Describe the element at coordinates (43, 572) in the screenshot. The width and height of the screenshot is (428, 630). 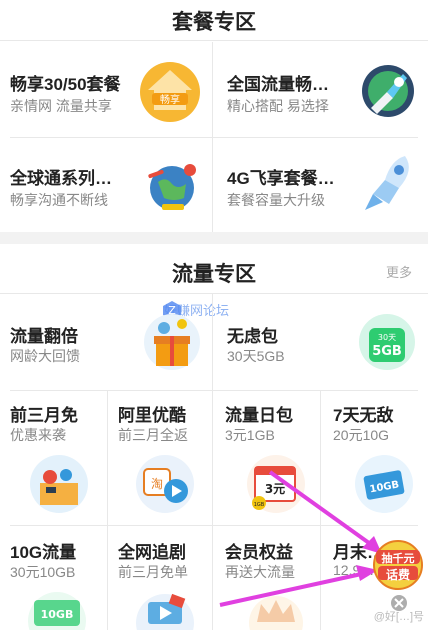
I see `tile-subtitle: 30元10GB` at that location.